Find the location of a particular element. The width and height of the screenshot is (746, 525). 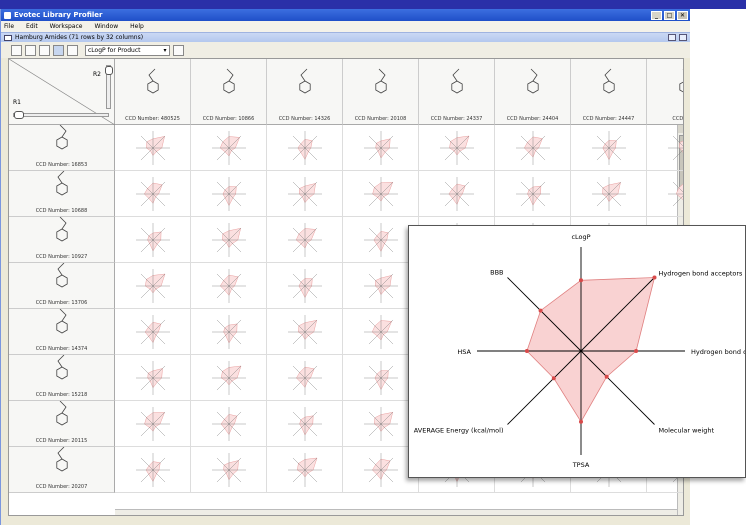

row-header: CCD Number: 16853 is located at coordinates (62, 148).